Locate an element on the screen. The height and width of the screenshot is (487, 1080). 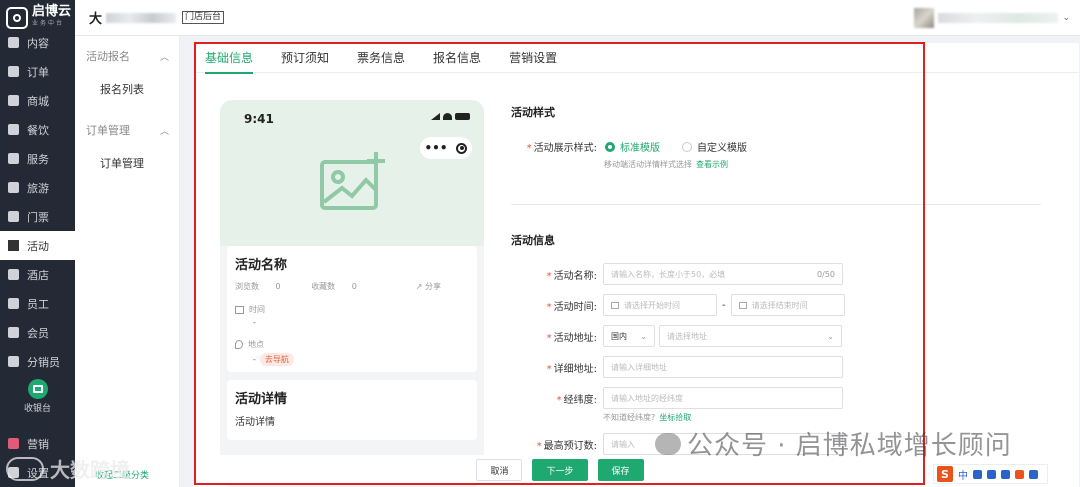
distributor-icon is located at coordinates (13, 361).